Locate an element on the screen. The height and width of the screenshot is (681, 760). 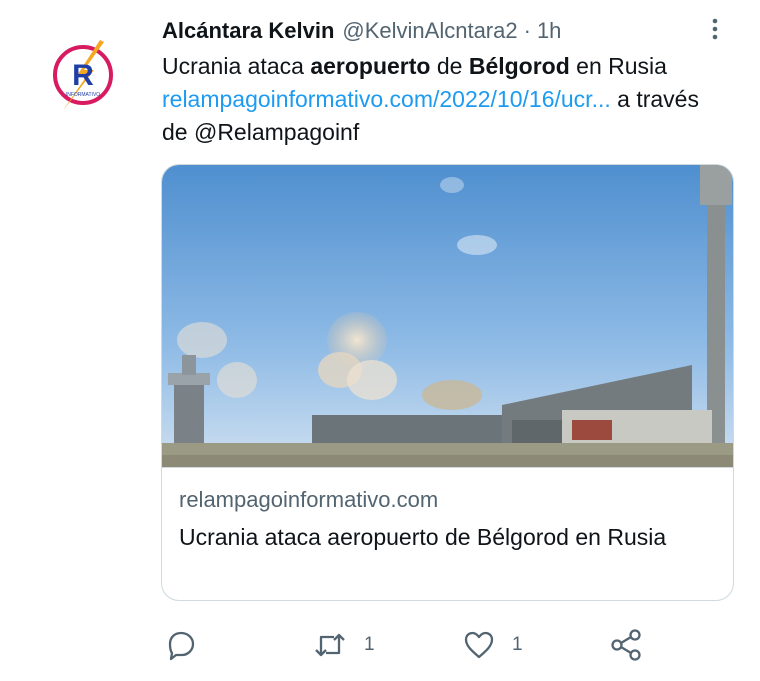
more-options-icon is located at coordinates (715, 29).